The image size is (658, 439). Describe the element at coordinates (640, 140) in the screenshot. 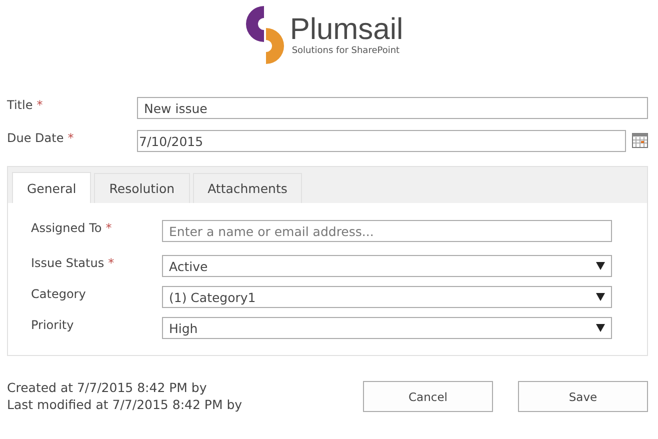

I see `calendar-icon` at that location.